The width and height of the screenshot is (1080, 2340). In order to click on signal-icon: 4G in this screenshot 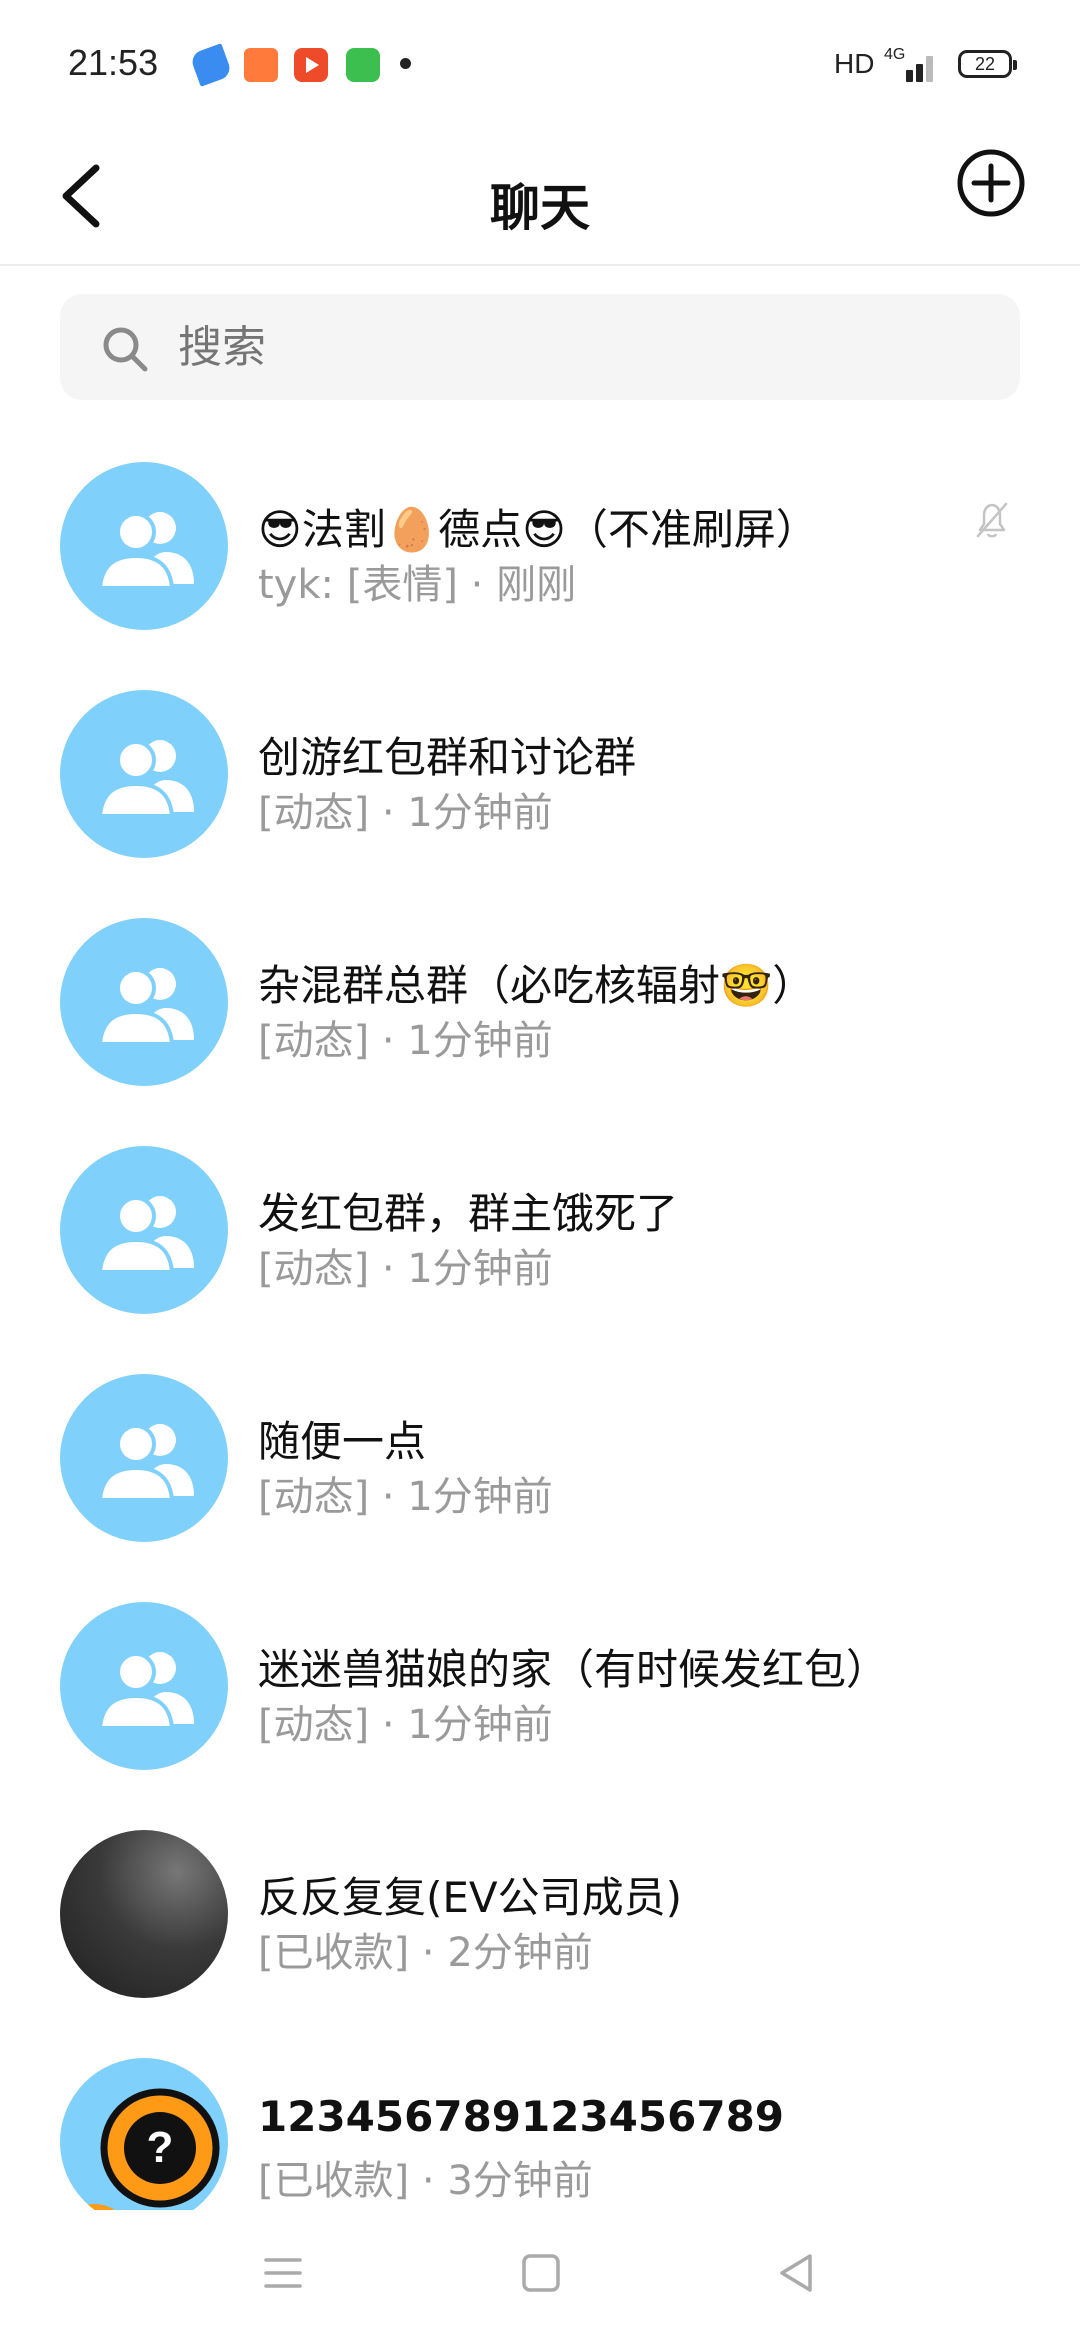, I will do `click(912, 64)`.